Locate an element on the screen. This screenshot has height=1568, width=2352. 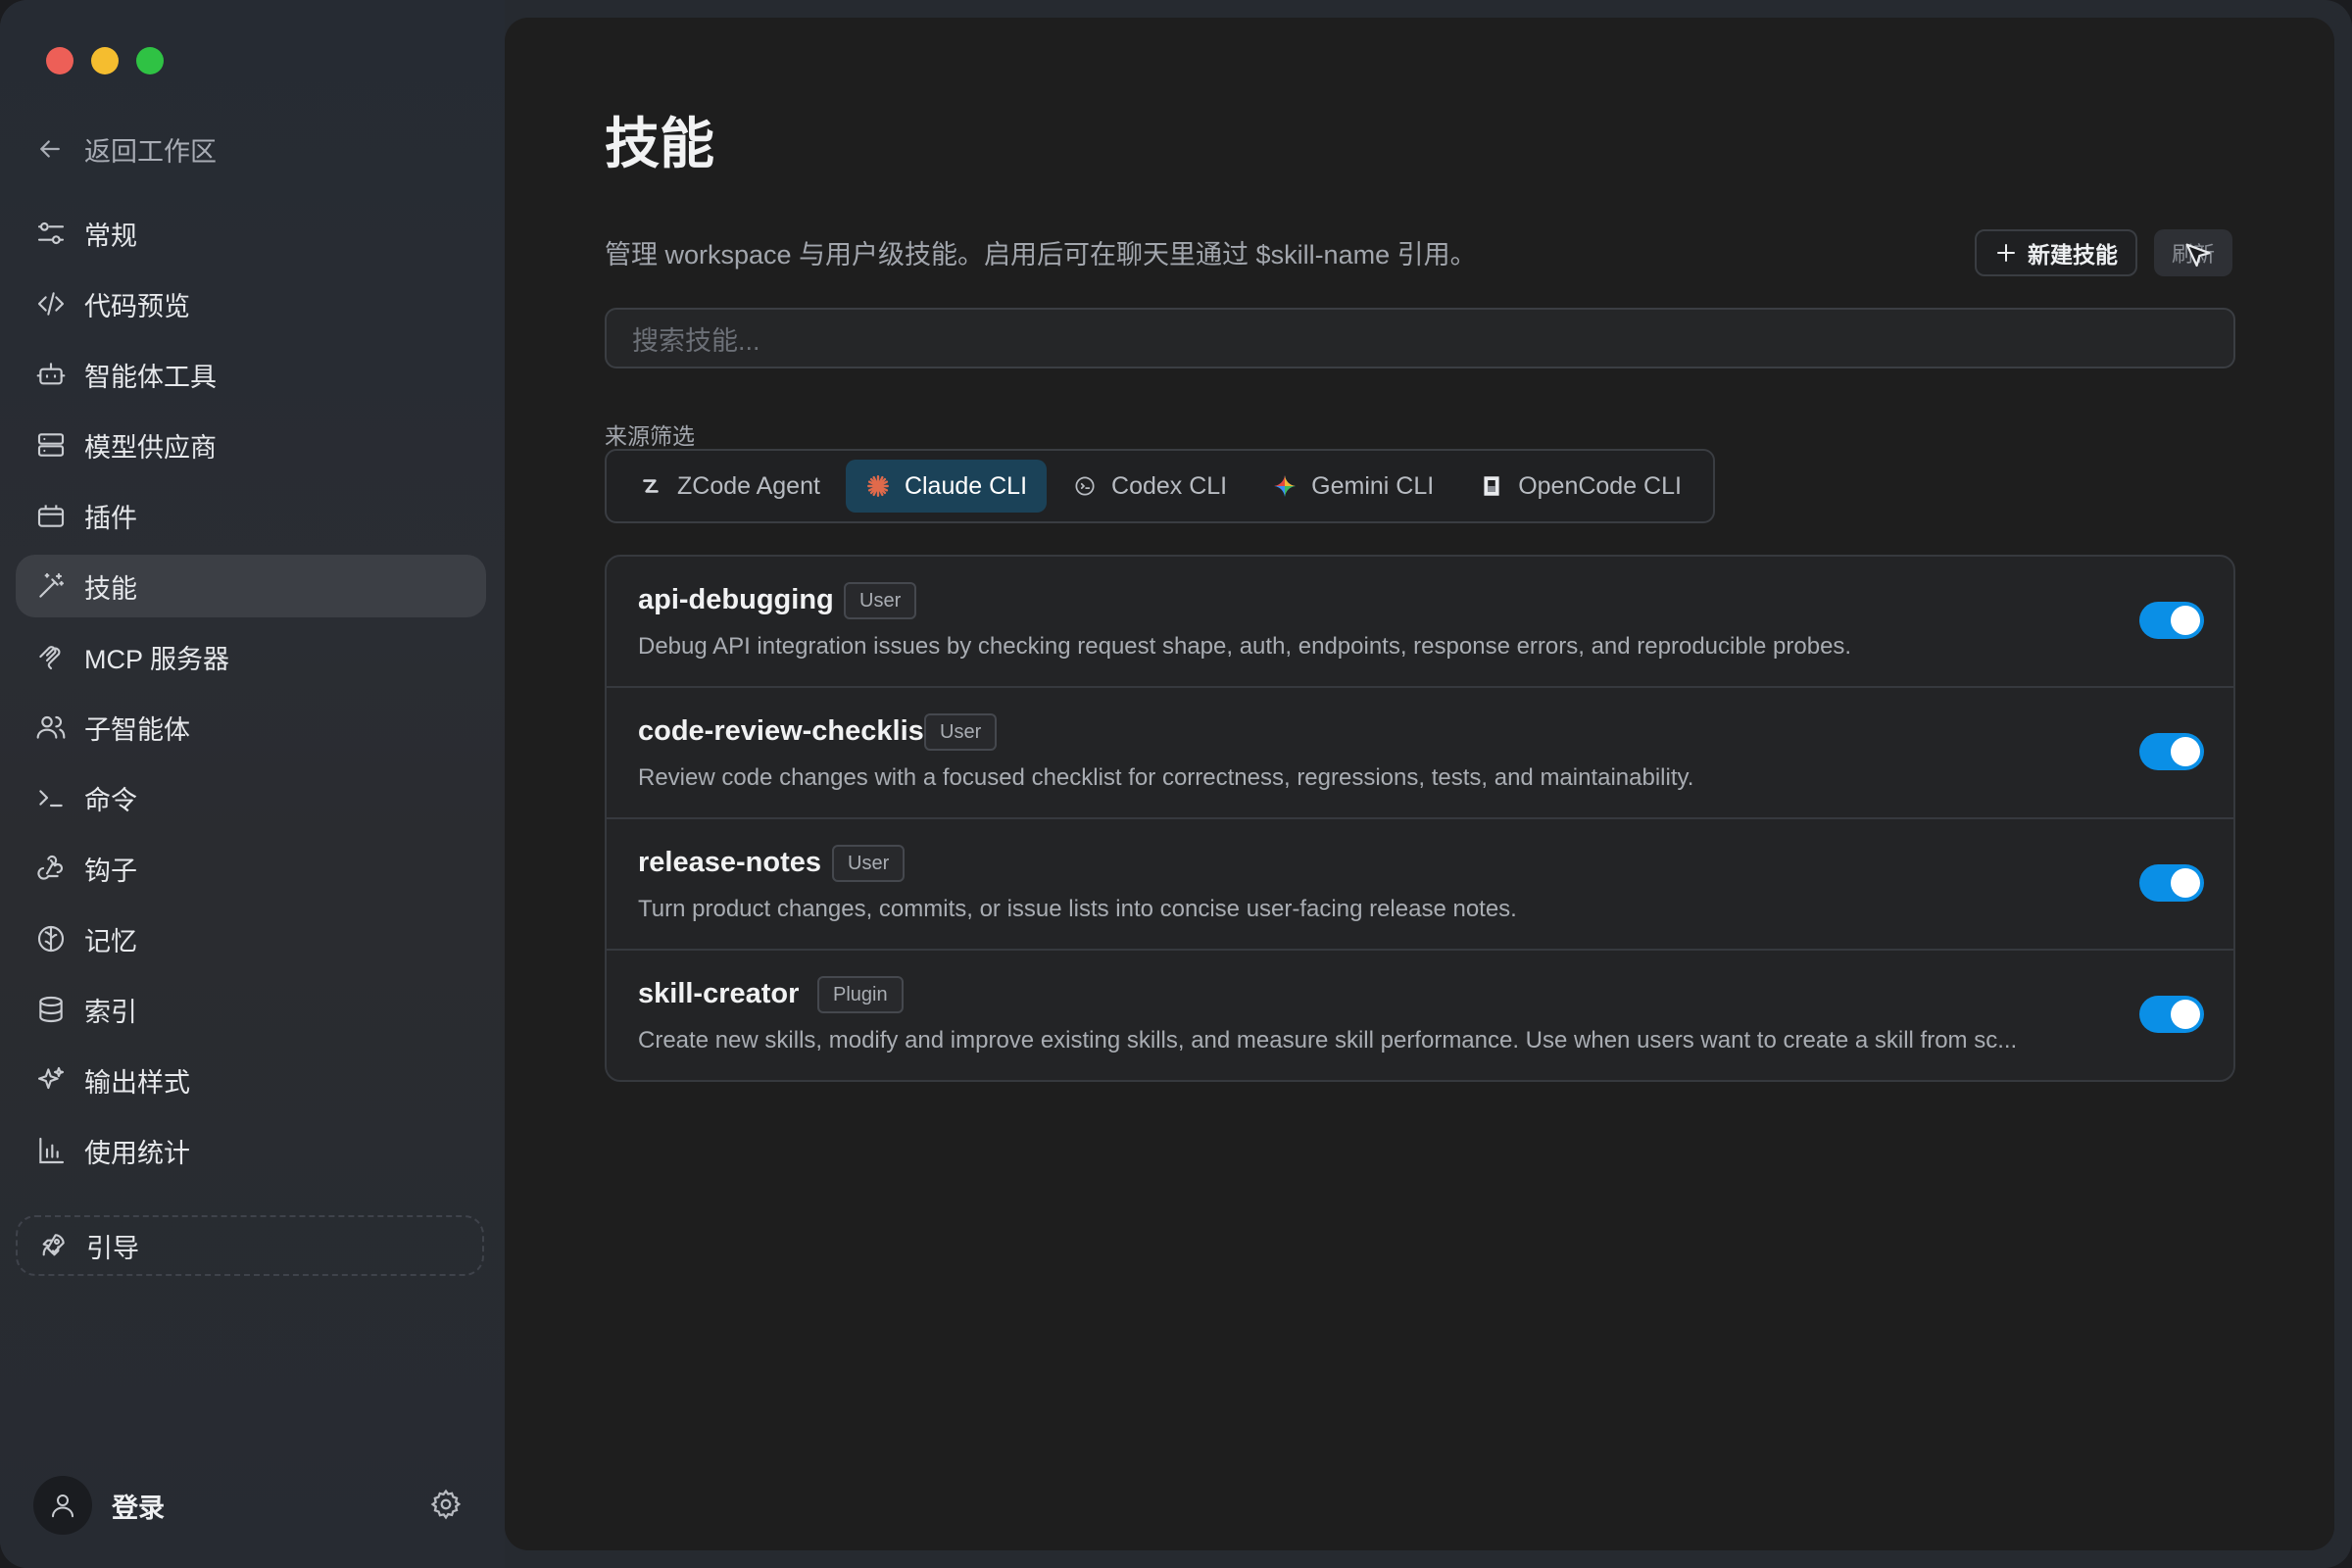
mouse-pointer-icon is located at coordinates (2198, 255).